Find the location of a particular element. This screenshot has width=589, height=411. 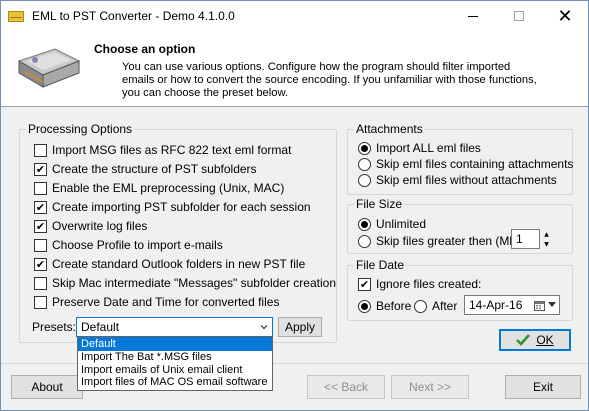

filedate-ignore-option: ✔ Ignore files created: is located at coordinates (419, 284).